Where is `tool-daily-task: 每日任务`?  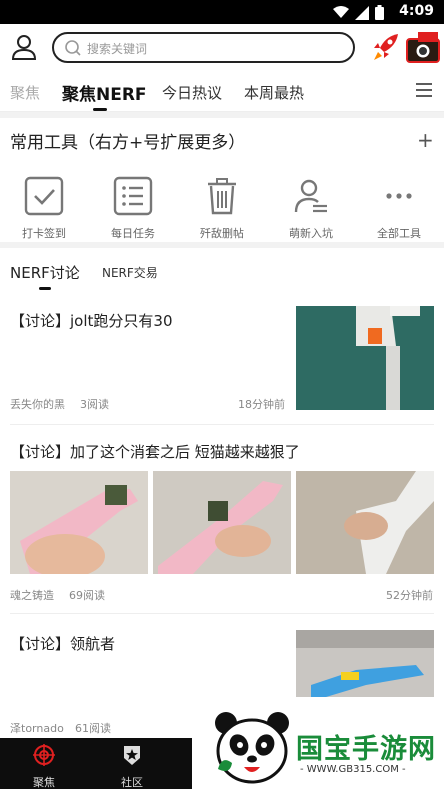
tool-daily-task: 每日任务 is located at coordinates (133, 208).